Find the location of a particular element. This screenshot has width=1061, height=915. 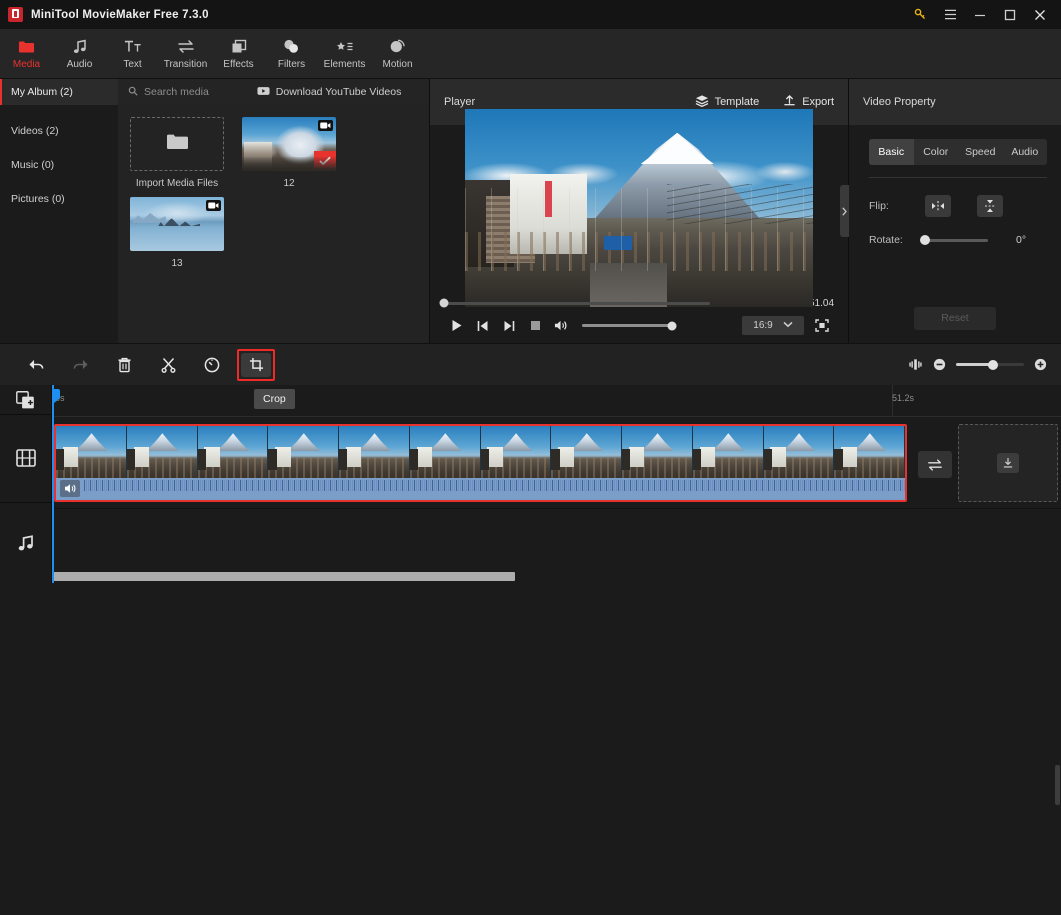

sidebar-item-pictures: Pictures (0) is located at coordinates (59, 199).